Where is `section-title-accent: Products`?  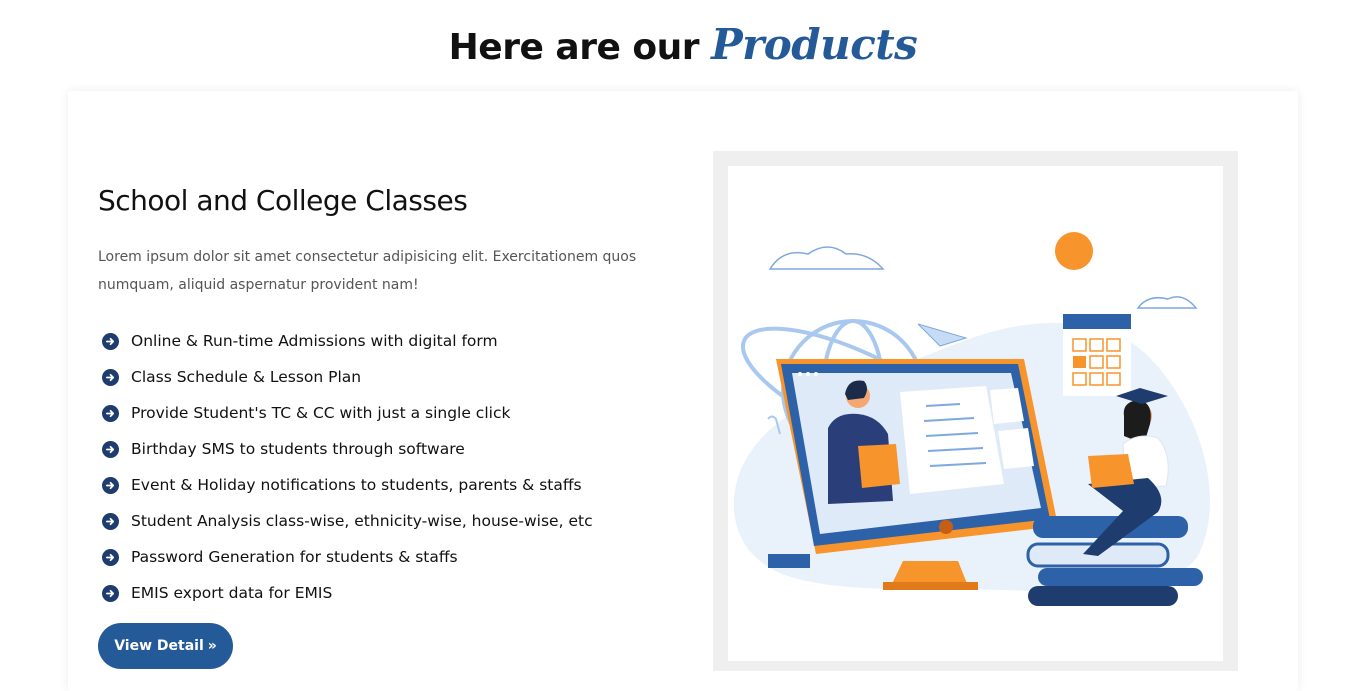
section-title-accent: Products is located at coordinates (814, 45).